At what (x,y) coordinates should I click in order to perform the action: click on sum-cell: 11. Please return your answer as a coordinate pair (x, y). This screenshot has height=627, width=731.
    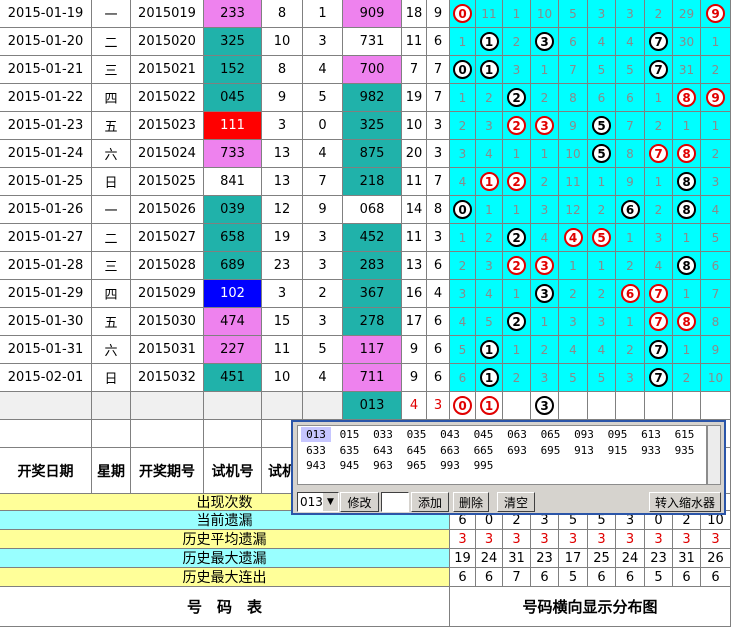
    Looking at the image, I should click on (282, 350).